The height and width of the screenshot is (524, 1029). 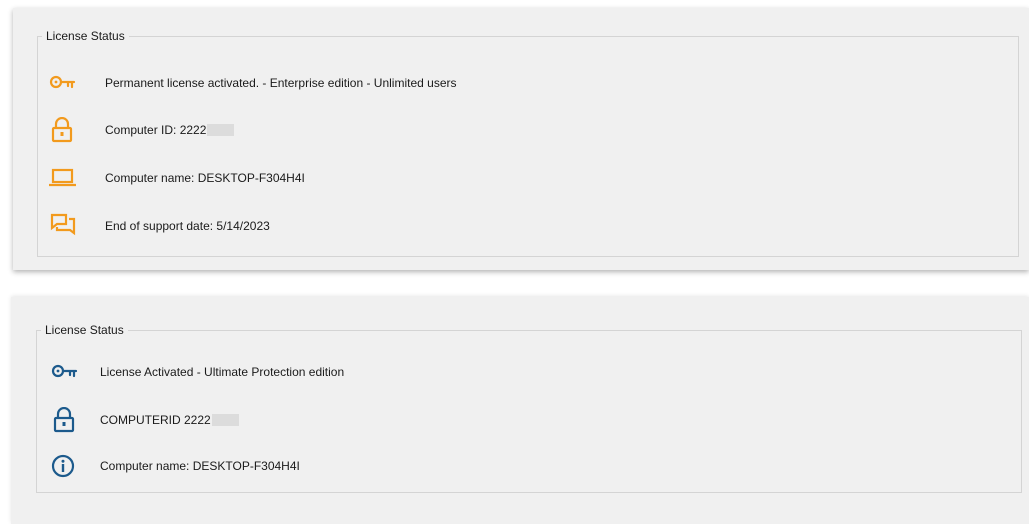 What do you see at coordinates (170, 130) in the screenshot?
I see `computer-id-text: Computer ID: 2222` at bounding box center [170, 130].